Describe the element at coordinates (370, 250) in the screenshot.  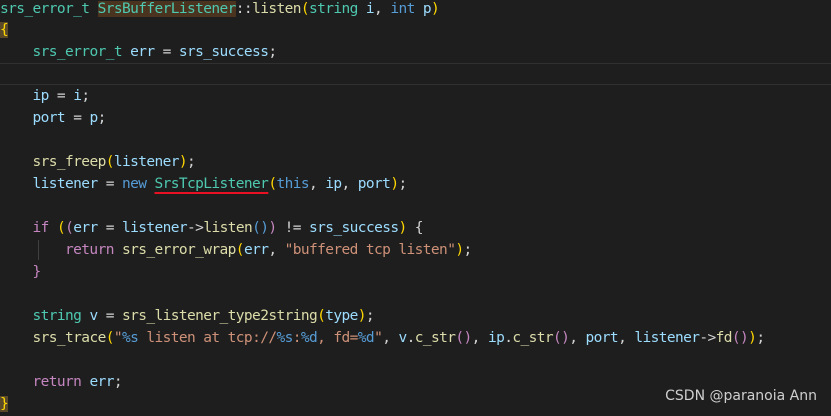
I see `string-literal: "buffered tcp listen"` at that location.